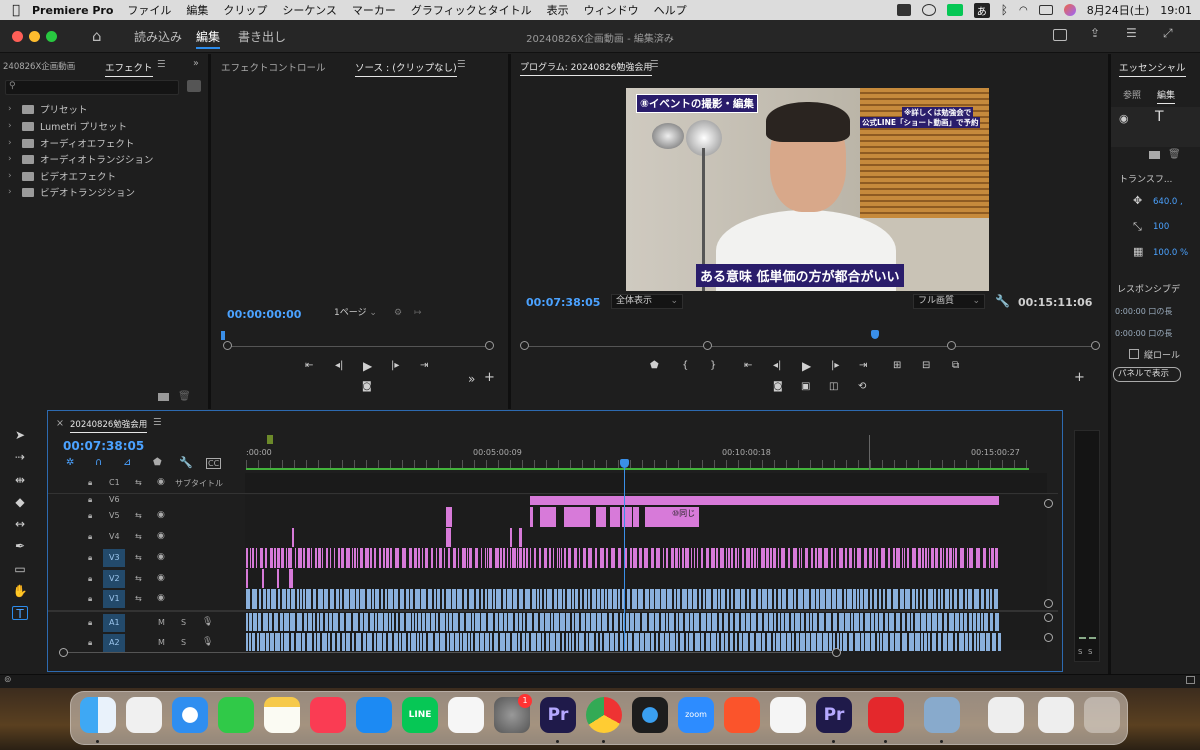  What do you see at coordinates (161, 642) in the screenshot?
I see `mute-button: M` at bounding box center [161, 642].